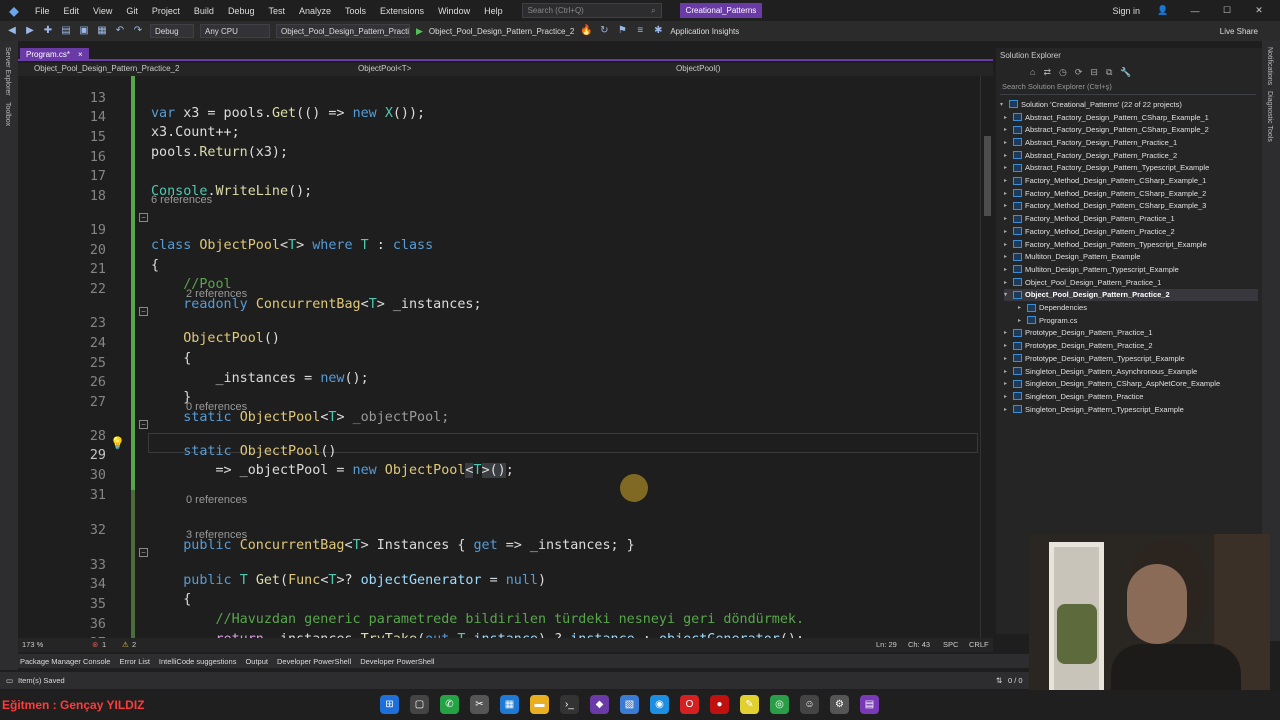  Describe the element at coordinates (198, 661) in the screenshot. I see `tab-intellicode-suggestions: IntelliCode suggestions` at that location.